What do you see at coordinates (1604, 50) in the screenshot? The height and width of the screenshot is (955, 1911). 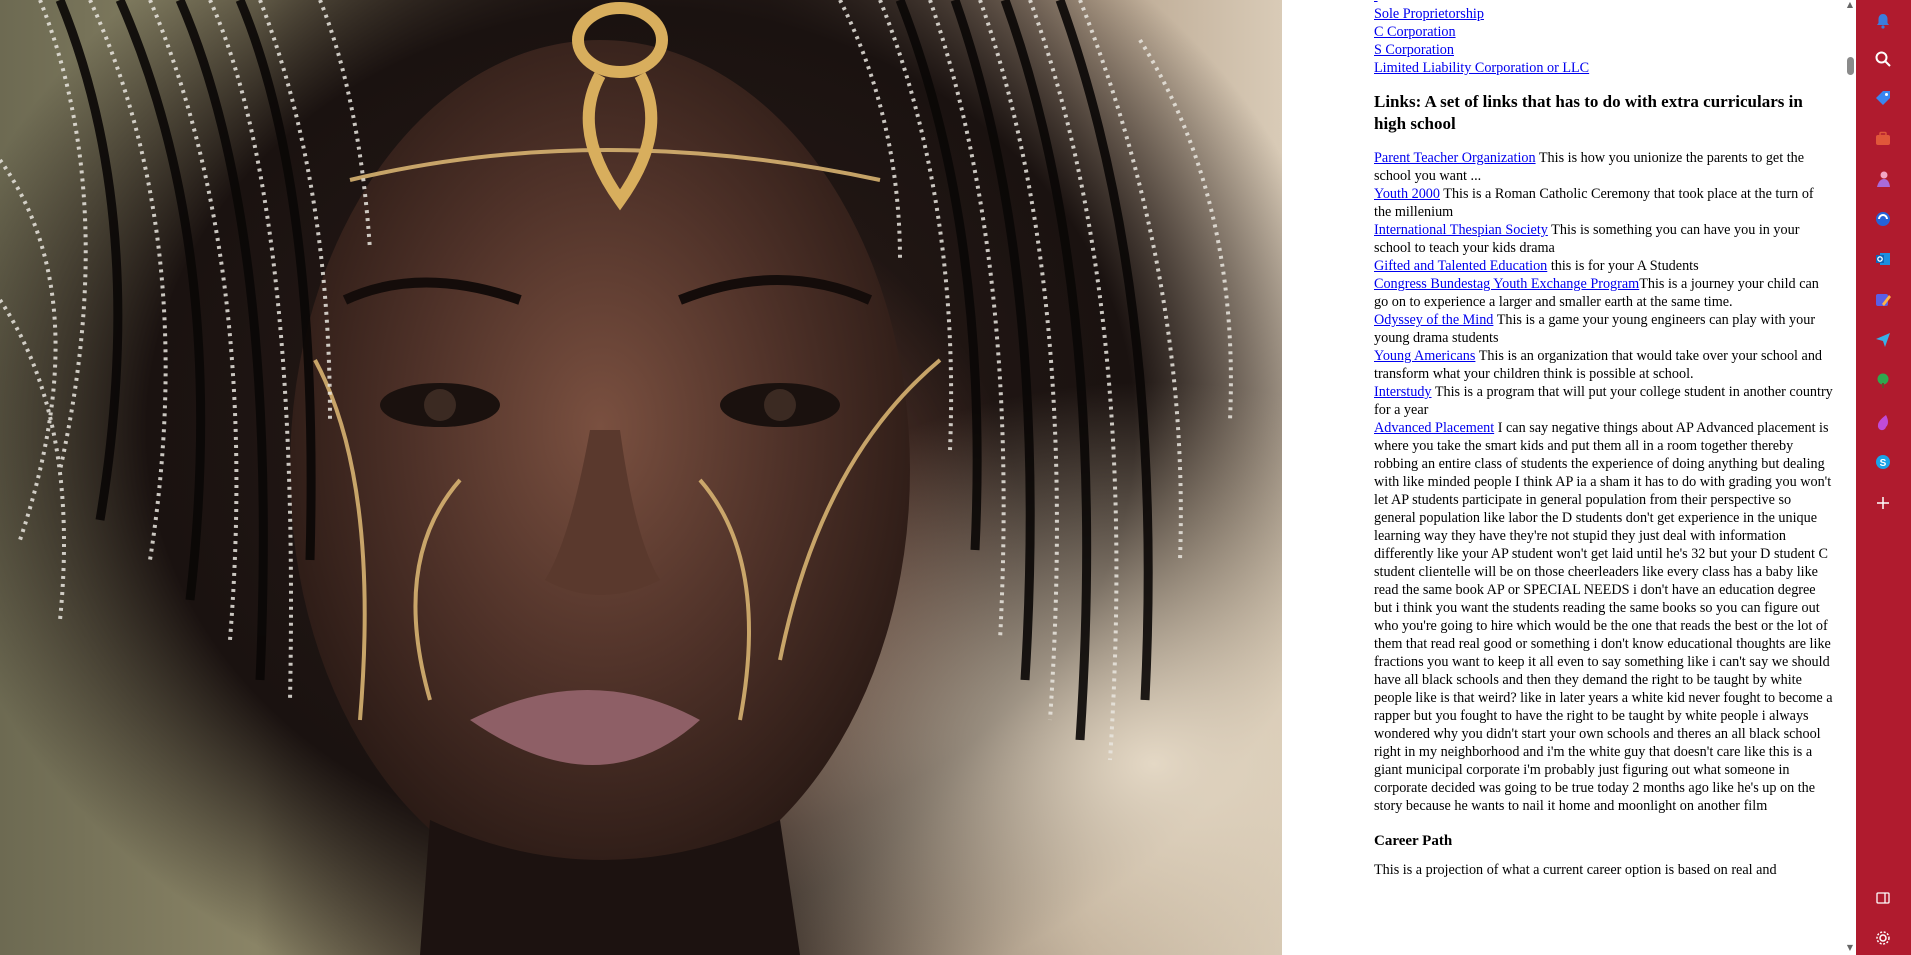 I see `business-link-s-corporation: S Corporation` at bounding box center [1604, 50].